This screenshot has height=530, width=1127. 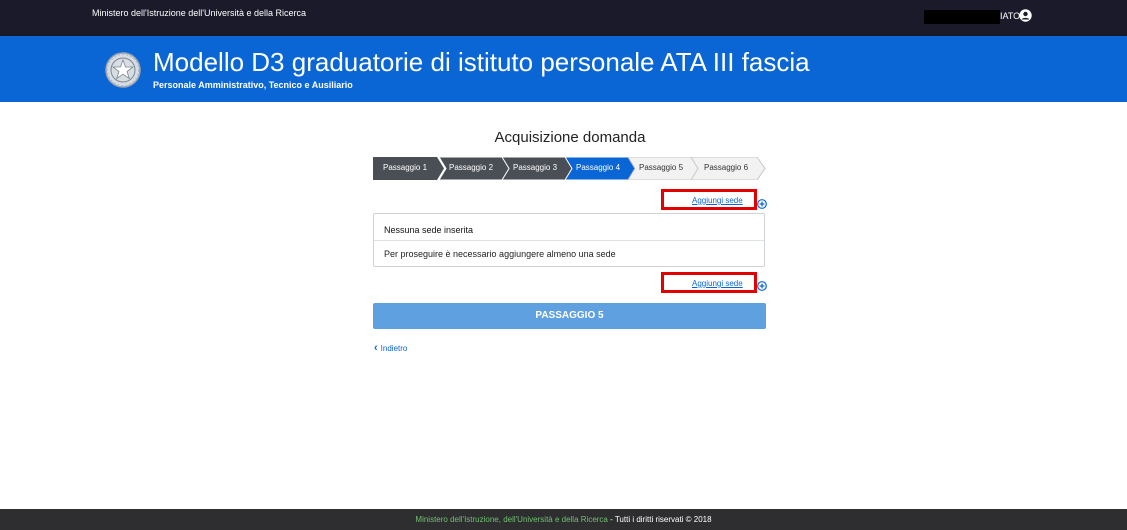 What do you see at coordinates (726, 167) in the screenshot?
I see `step-label: Passaggio 6` at bounding box center [726, 167].